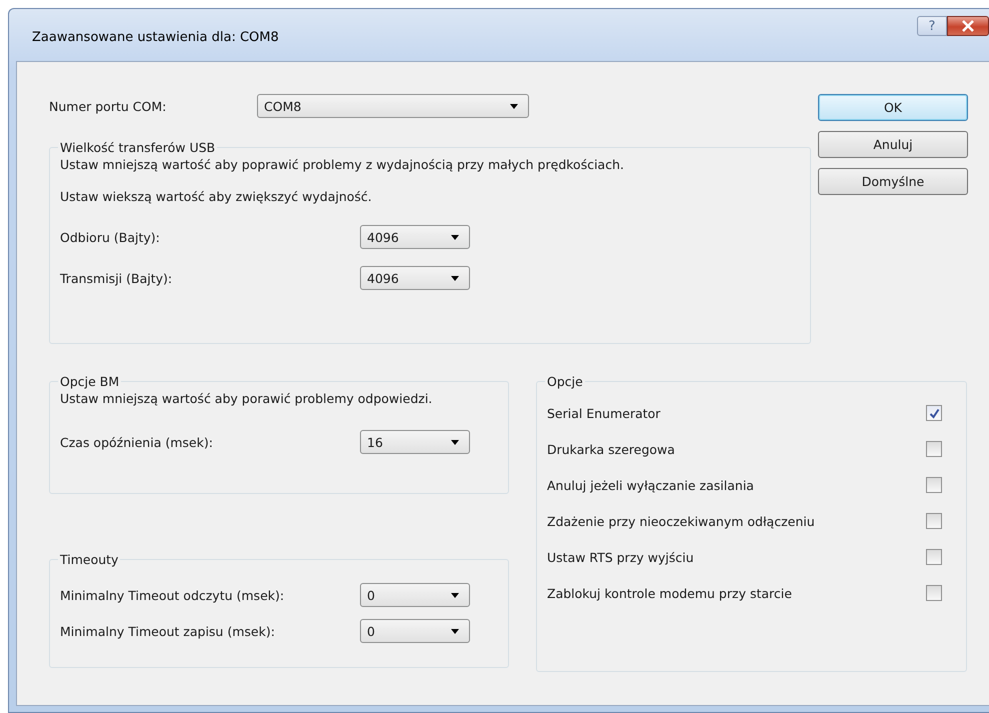 Image resolution: width=989 pixels, height=713 pixels. I want to click on hint-text: Ustaw mniejszą wartość aby porawić problemy odpowiedzi., so click(247, 398).